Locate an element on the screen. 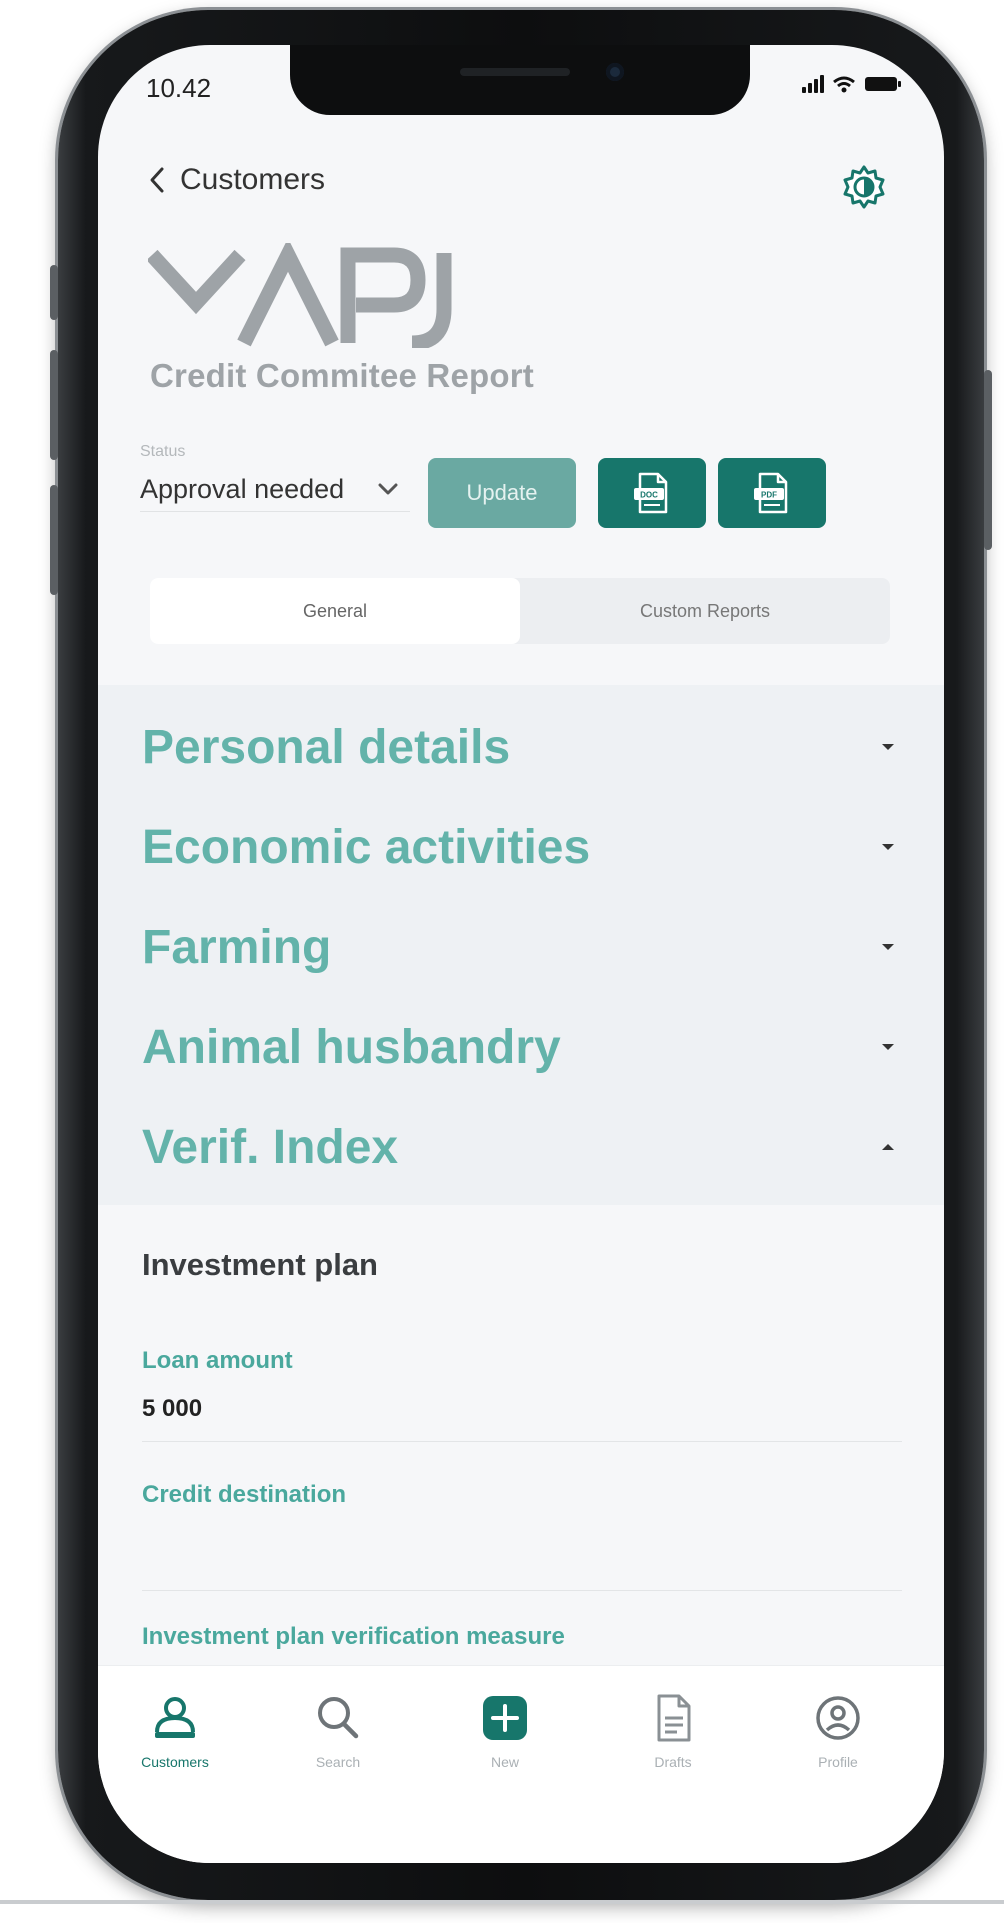 Image resolution: width=1004 pixels, height=1923 pixels. accordion-title: Economic activities is located at coordinates (366, 847).